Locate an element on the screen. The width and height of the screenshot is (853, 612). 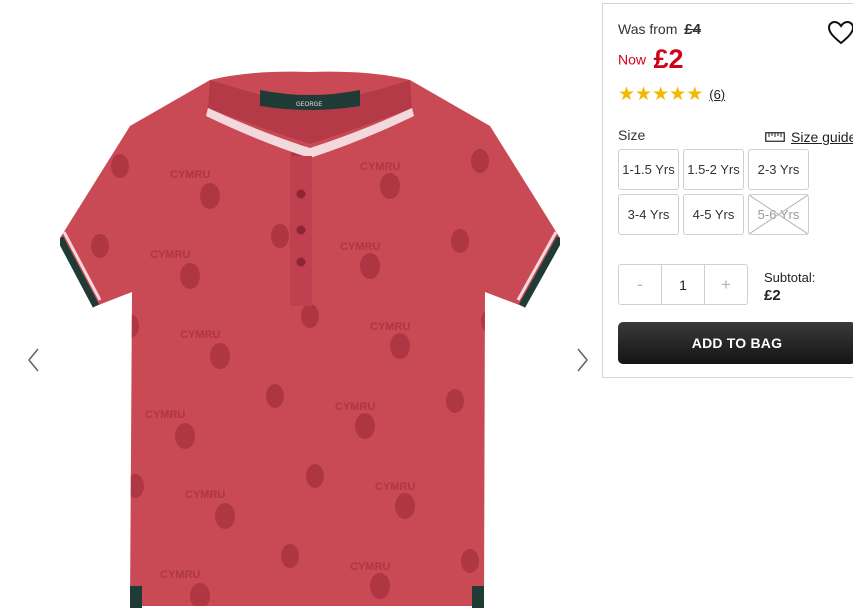
size-option: 1-1.5 Yrs is located at coordinates (648, 169).